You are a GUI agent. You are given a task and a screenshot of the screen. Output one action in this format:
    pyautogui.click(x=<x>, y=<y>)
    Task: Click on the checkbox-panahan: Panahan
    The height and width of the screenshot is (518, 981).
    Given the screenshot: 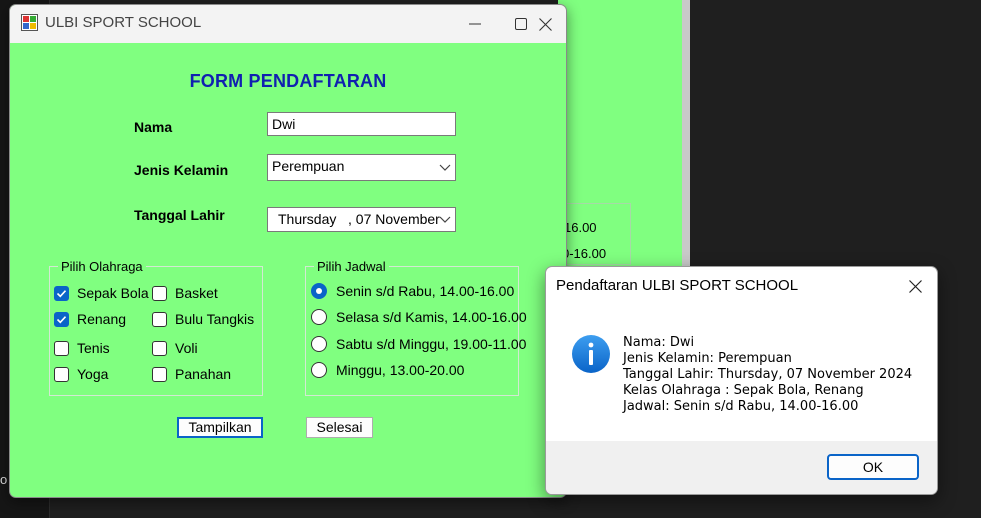 What is the action you would take?
    pyautogui.click(x=191, y=374)
    